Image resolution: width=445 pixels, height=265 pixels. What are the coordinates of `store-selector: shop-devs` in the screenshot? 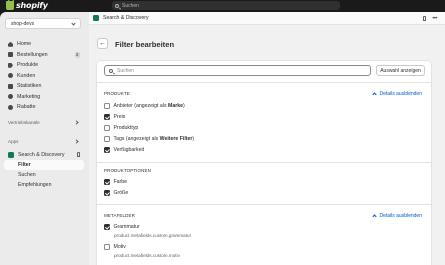 It's located at (43, 23).